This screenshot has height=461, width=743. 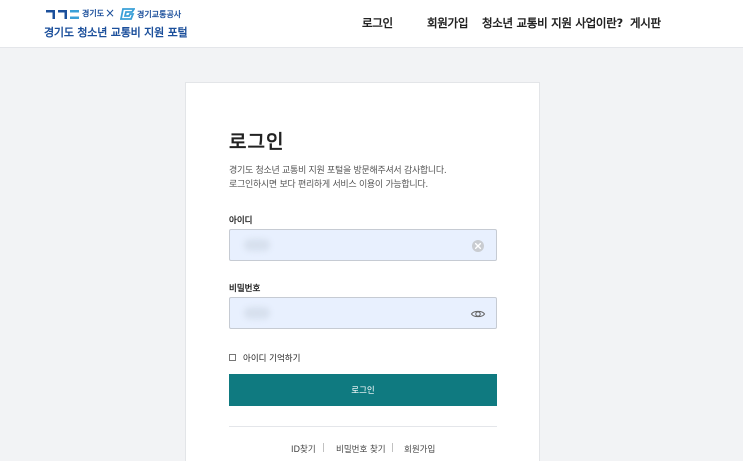 I want to click on remember-id-checkbox, so click(x=232, y=357).